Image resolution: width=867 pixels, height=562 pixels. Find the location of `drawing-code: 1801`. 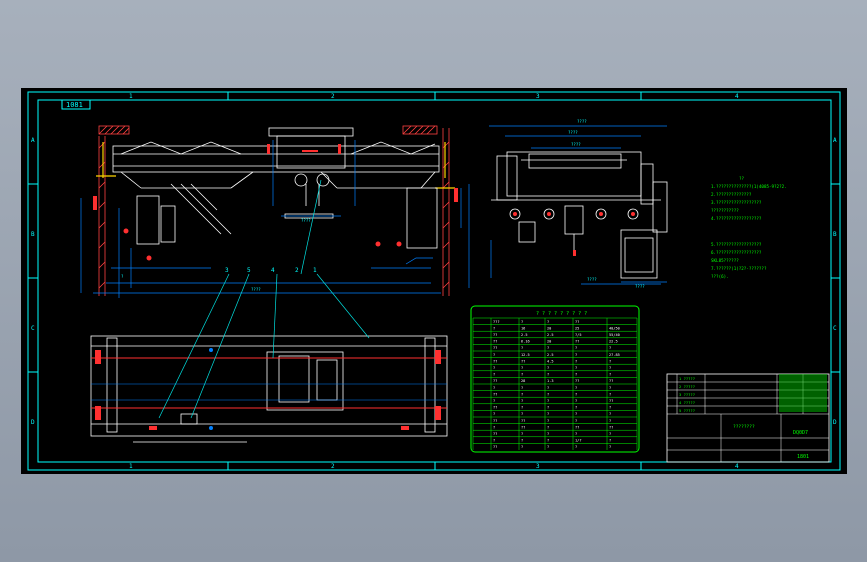

drawing-code: 1801 is located at coordinates (803, 457).